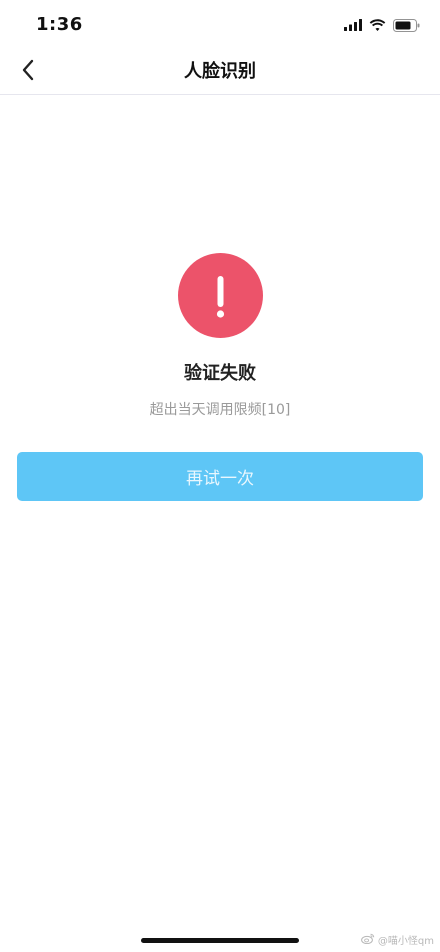  What do you see at coordinates (220, 25) in the screenshot?
I see `status-bar: 1:36` at bounding box center [220, 25].